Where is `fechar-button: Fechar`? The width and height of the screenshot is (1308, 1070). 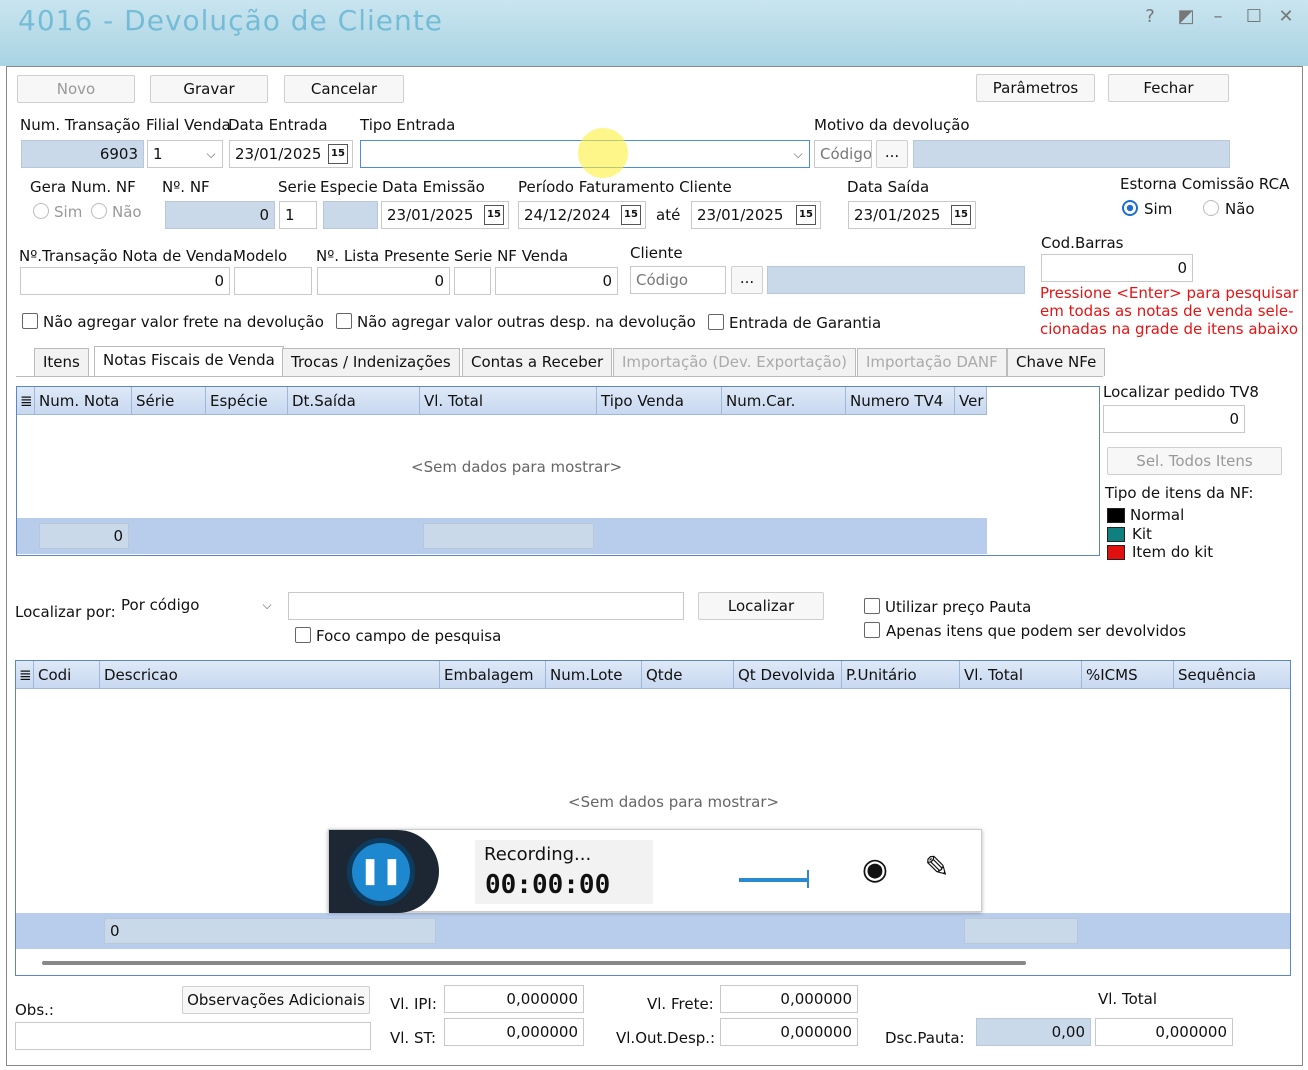 fechar-button: Fechar is located at coordinates (1168, 88).